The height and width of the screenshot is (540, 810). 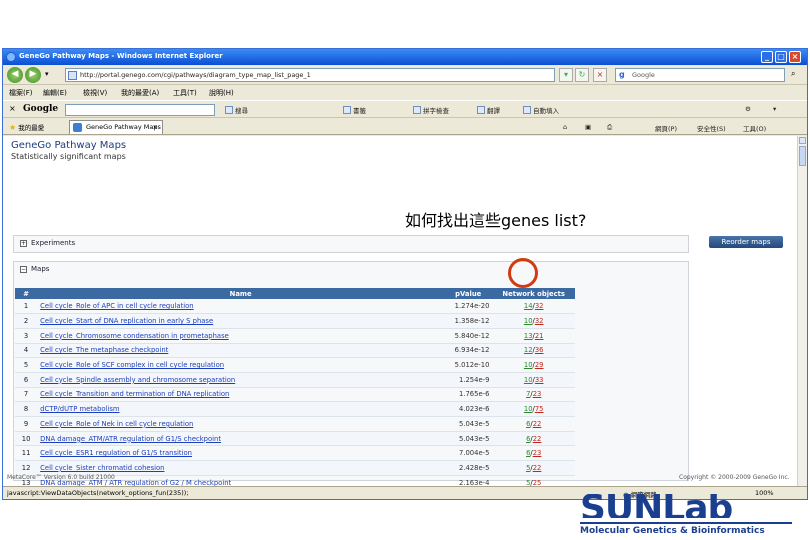 What do you see at coordinates (565, 127) in the screenshot?
I see `home-icon: ⌂` at bounding box center [565, 127].